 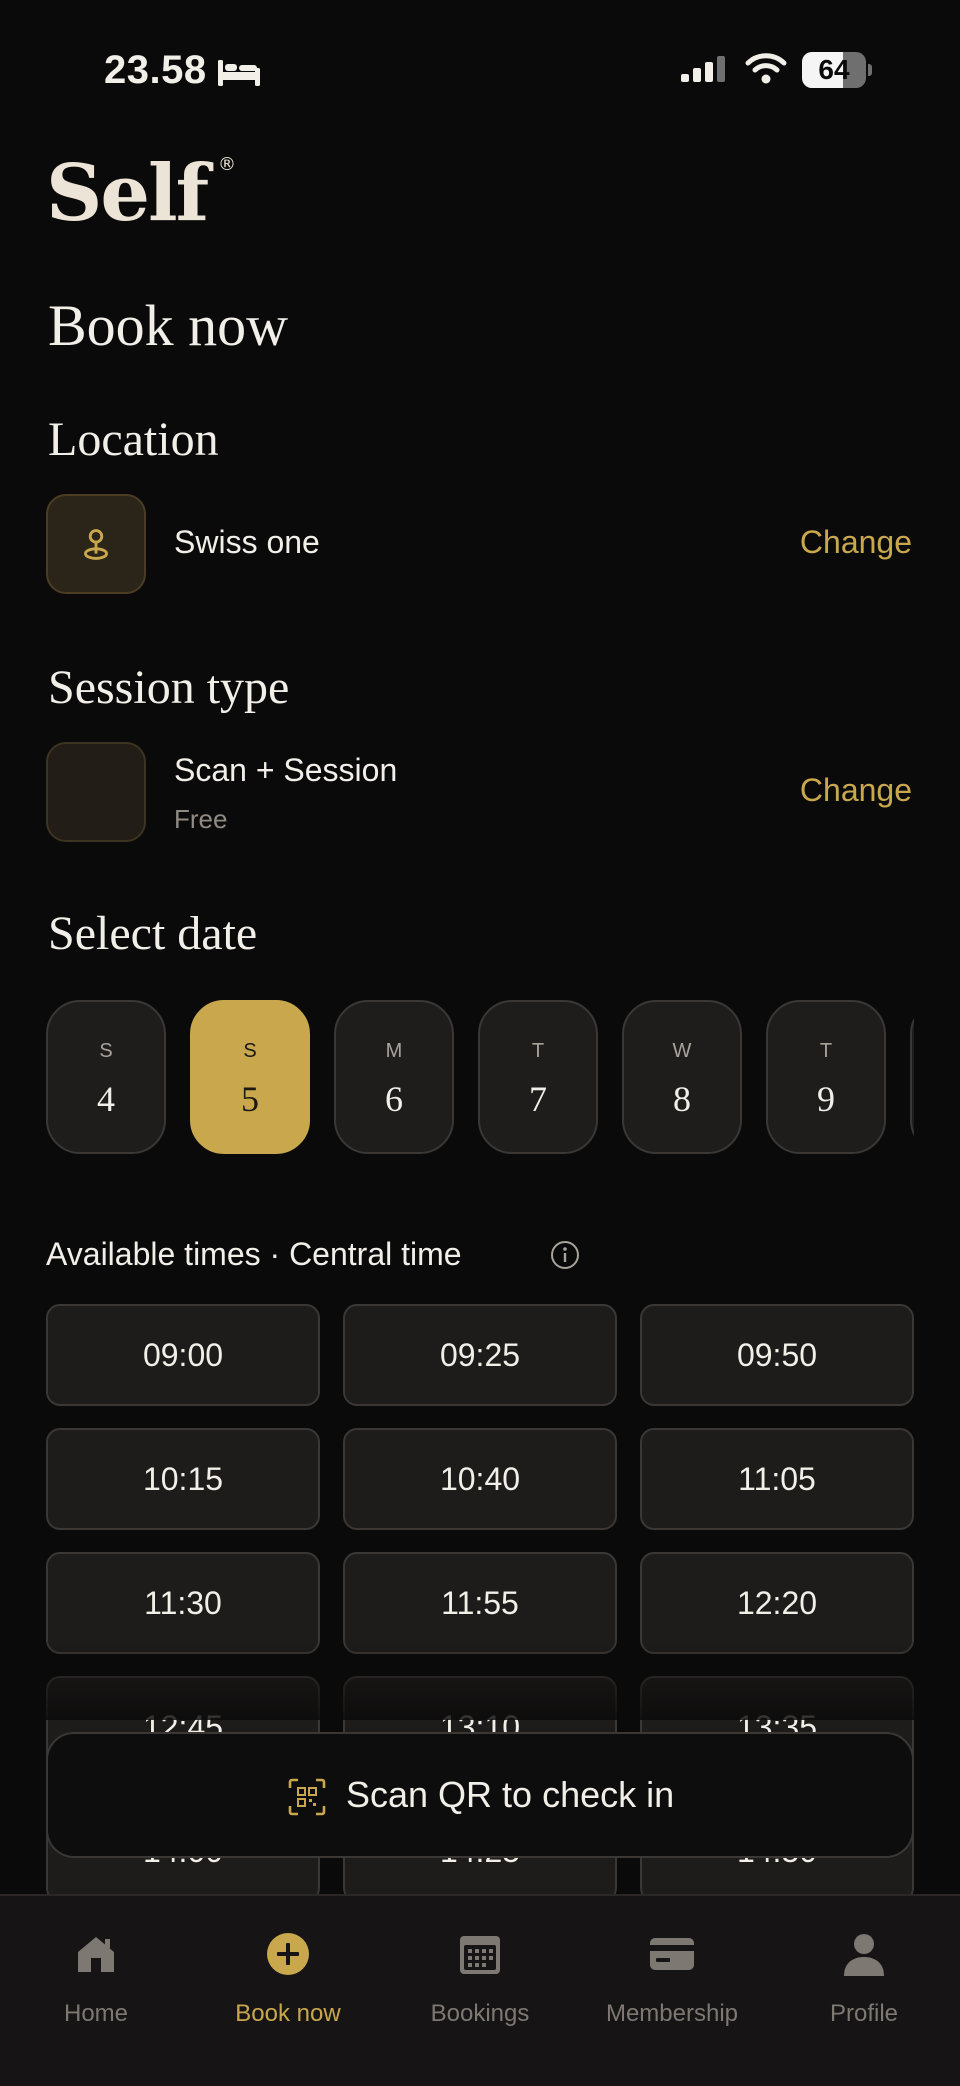 I want to click on page-title: Book now, so click(x=168, y=325).